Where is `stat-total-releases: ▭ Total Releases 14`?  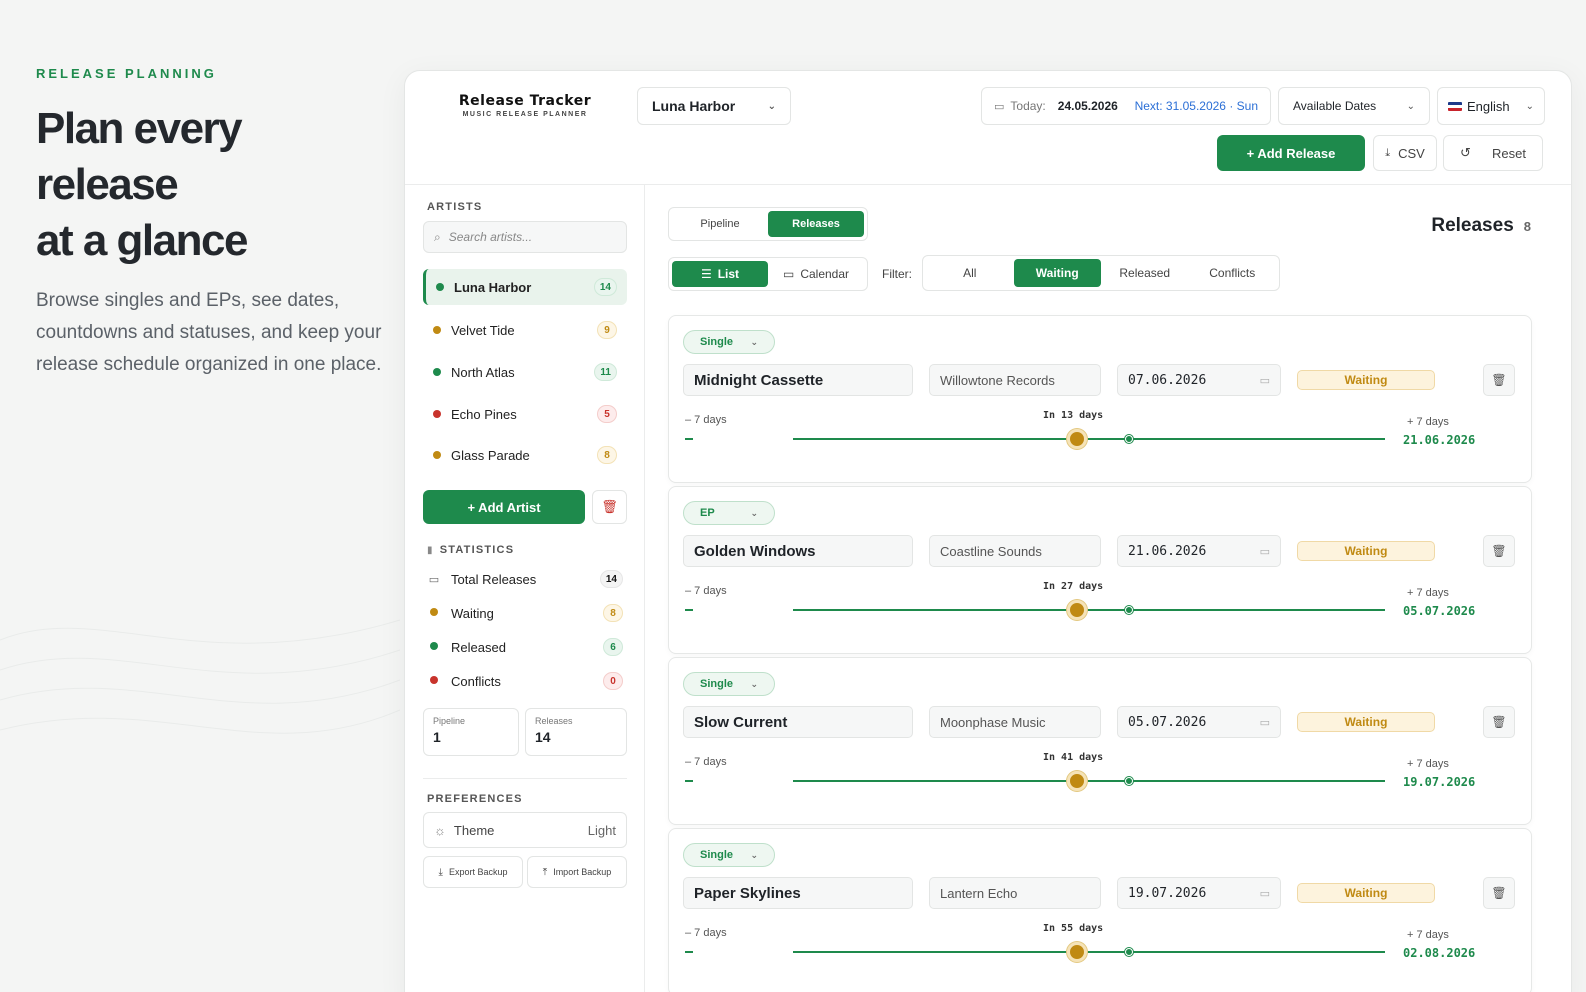
stat-total-releases: ▭ Total Releases 14 is located at coordinates (525, 579).